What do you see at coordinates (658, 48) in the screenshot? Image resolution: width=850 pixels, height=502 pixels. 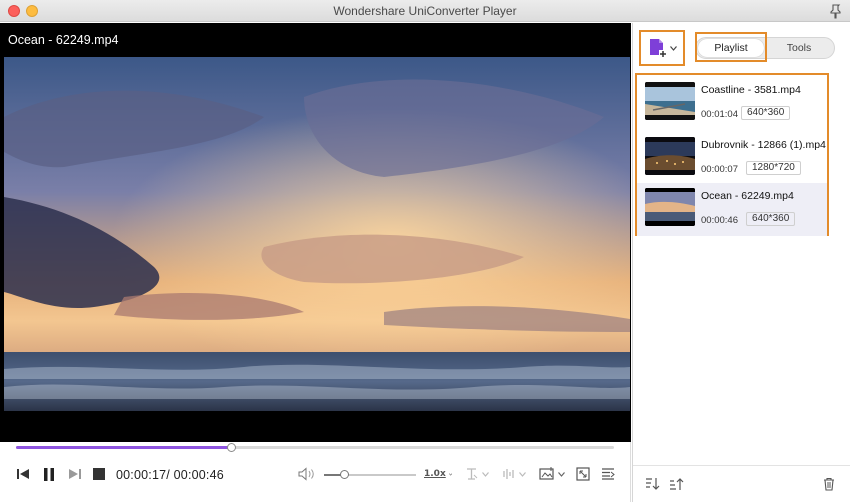 I see `add-file-icon` at bounding box center [658, 48].